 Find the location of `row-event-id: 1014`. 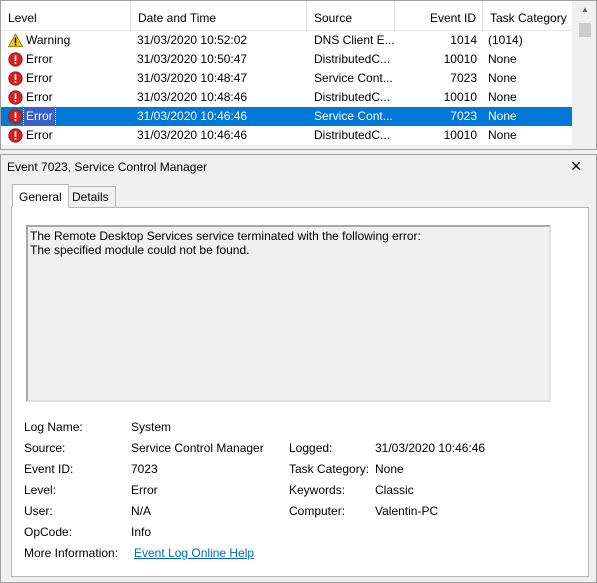

row-event-id: 1014 is located at coordinates (463, 40).